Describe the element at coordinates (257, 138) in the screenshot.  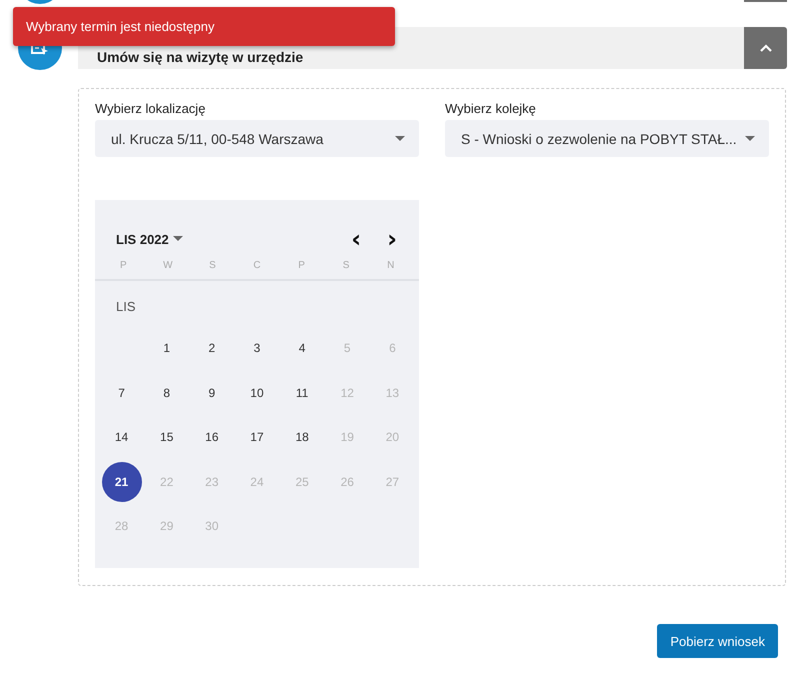
I see `select-field: ul. Krucza 5/11, 00-548 Warszawa` at that location.